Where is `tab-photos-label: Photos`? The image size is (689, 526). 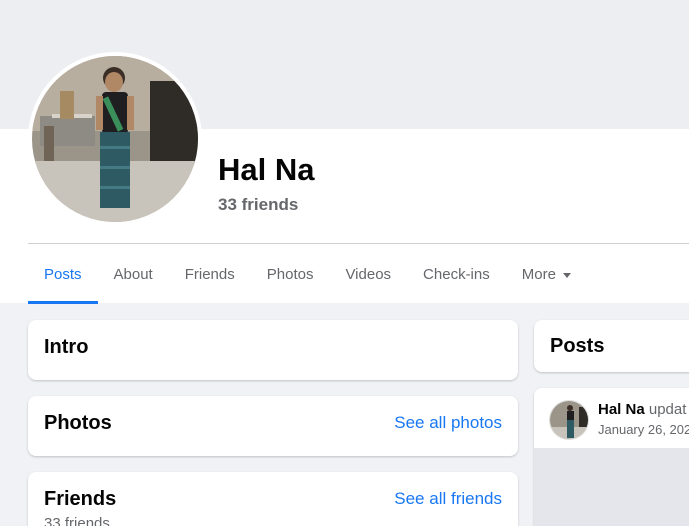
tab-photos-label: Photos is located at coordinates (290, 274).